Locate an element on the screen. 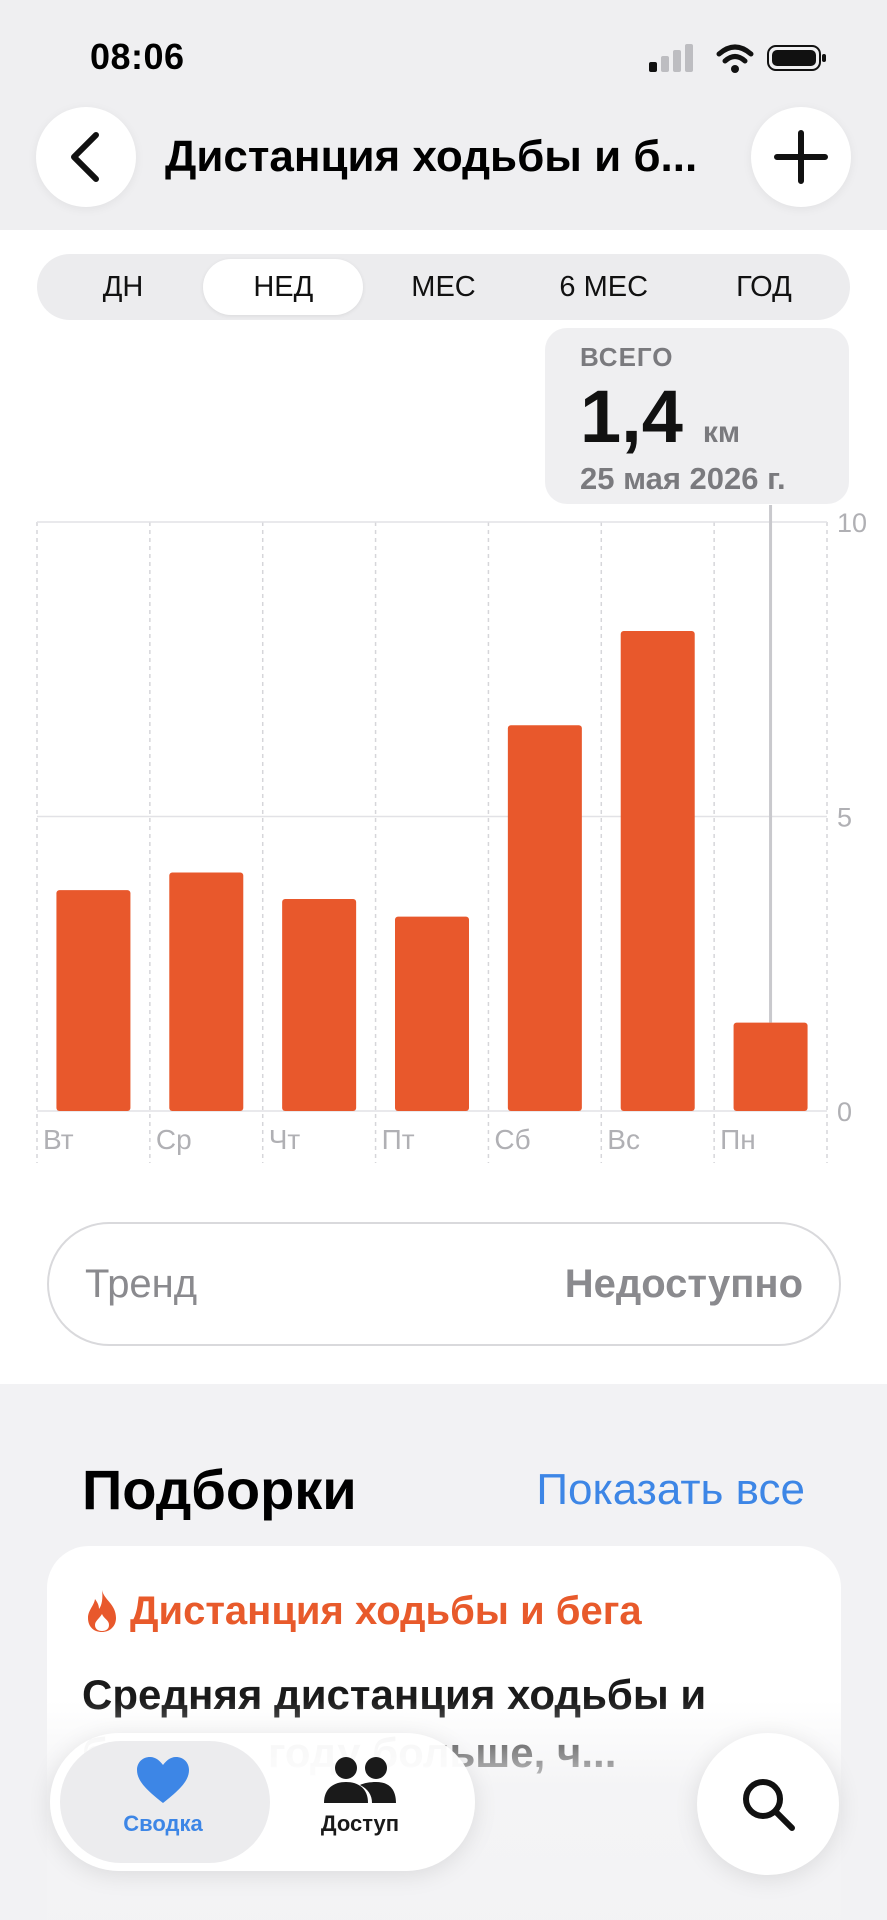 The height and width of the screenshot is (1920, 887). y-tick-label: 5 is located at coordinates (844, 818).